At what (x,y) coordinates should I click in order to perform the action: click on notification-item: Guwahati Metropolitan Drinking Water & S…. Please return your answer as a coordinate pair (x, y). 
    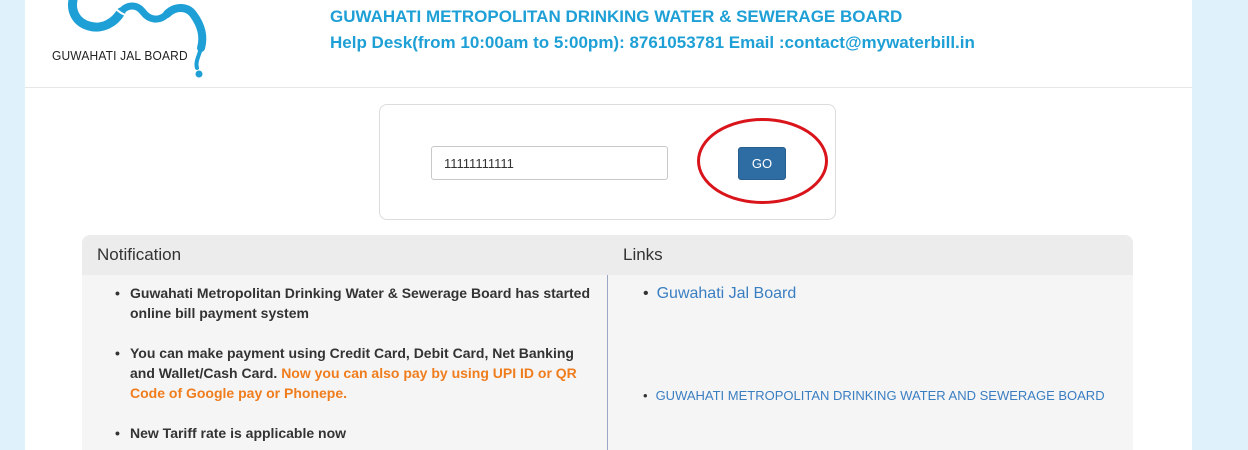
    Looking at the image, I should click on (351, 303).